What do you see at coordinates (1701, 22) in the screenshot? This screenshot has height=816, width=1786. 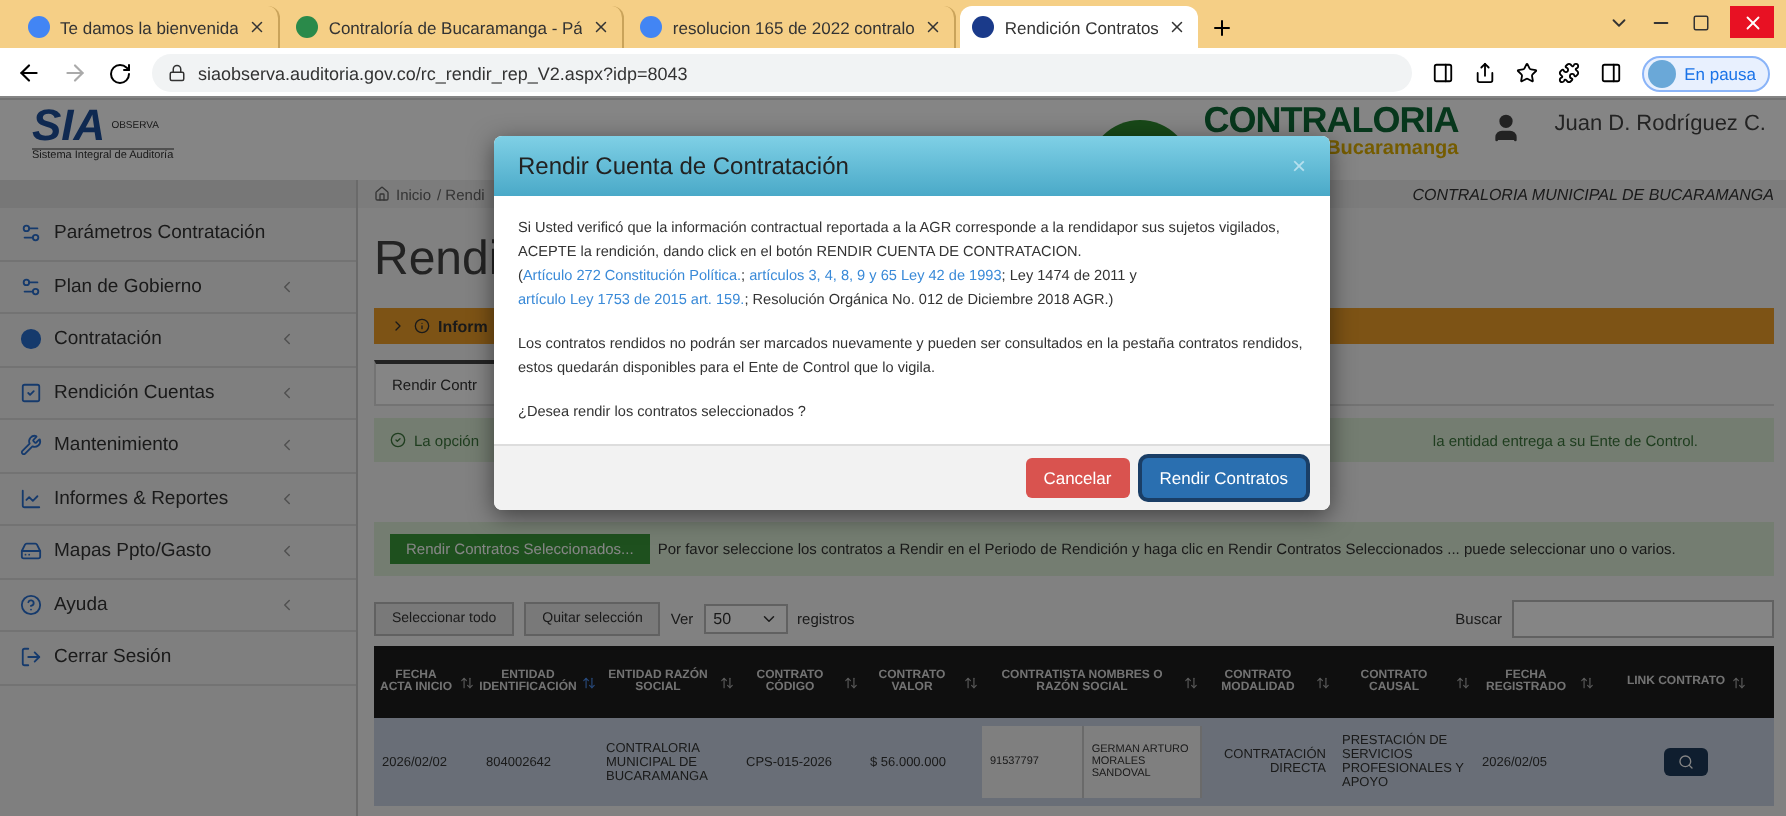 I see `maximize-icon` at bounding box center [1701, 22].